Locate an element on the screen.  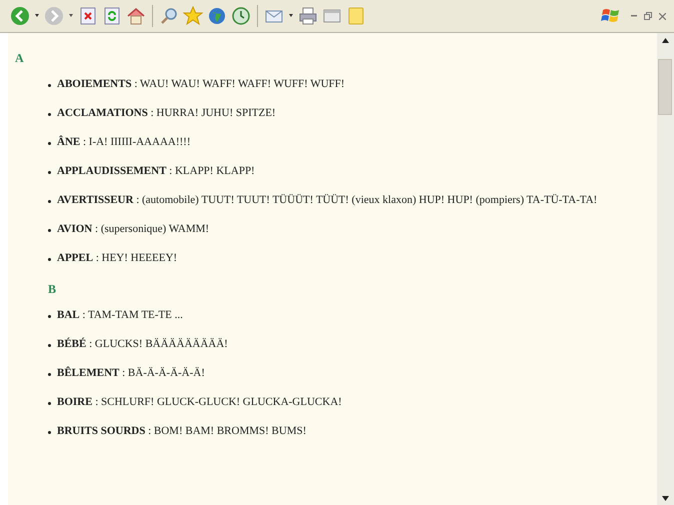
glossary-entry: ÂNE : I-A! IIIIII-AAAAA!!!! is located at coordinates (123, 142).